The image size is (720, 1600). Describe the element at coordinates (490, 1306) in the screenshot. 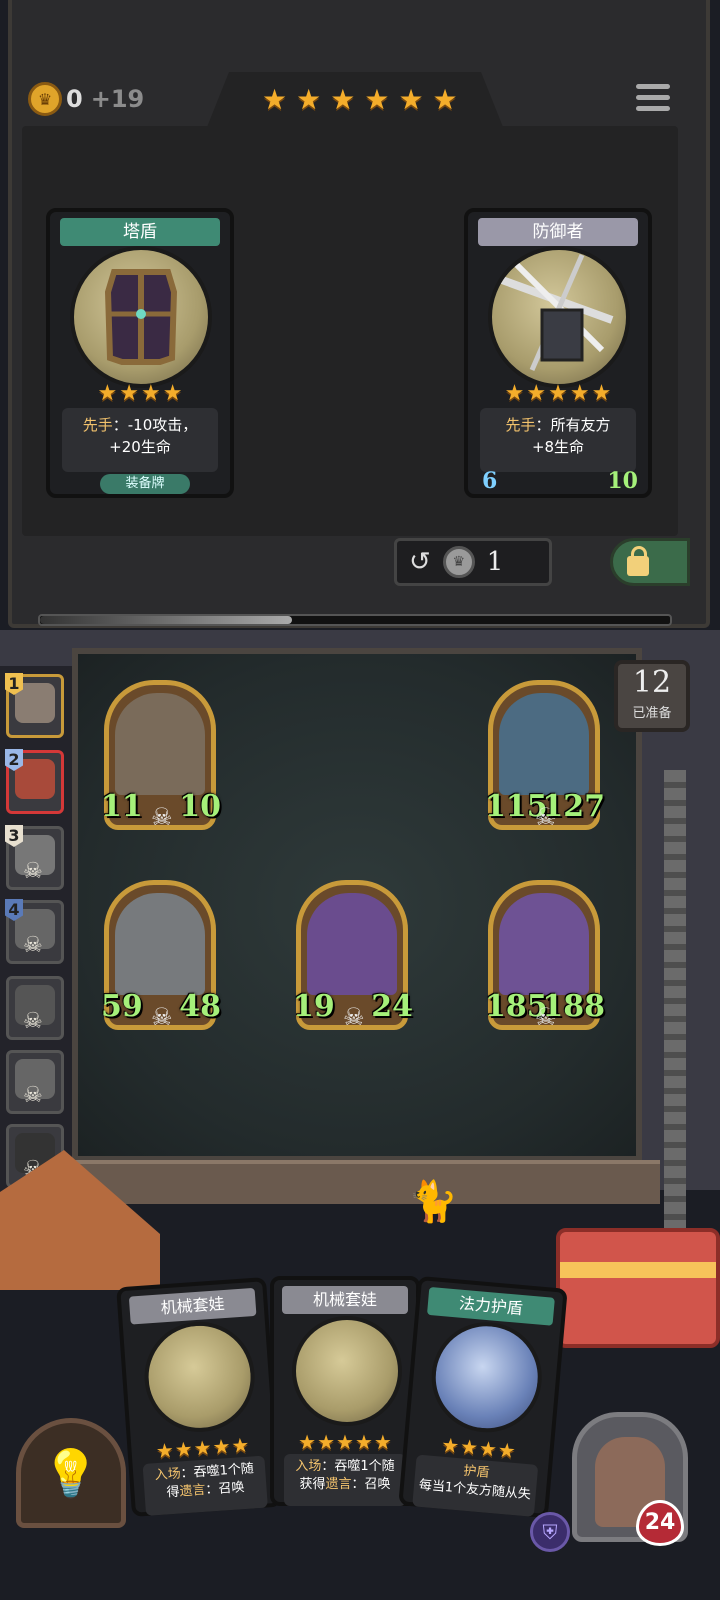

I see `card-title: 法力护盾` at that location.